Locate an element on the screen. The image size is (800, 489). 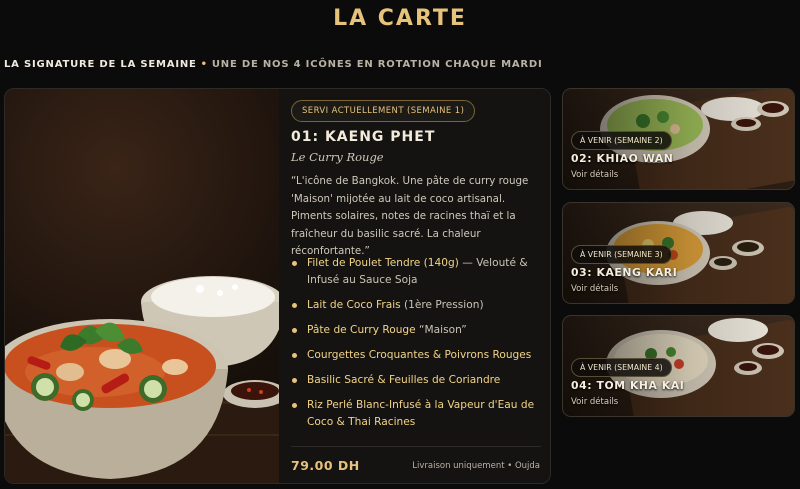
status-badge: SERVI ACTUELLEMENT (SEMAINE 1) is located at coordinates (383, 111).